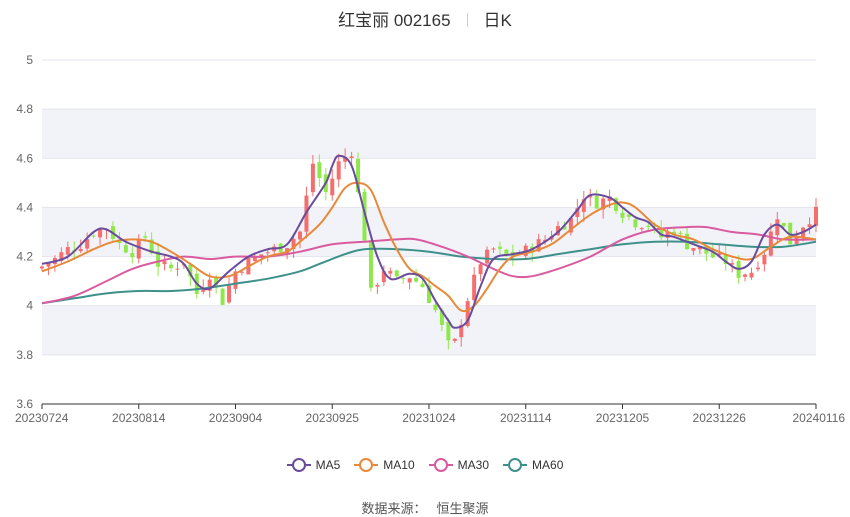 Image resolution: width=850 pixels, height=517 pixels. What do you see at coordinates (333, 418) in the screenshot?
I see `x-tick-label: 20230925` at bounding box center [333, 418].